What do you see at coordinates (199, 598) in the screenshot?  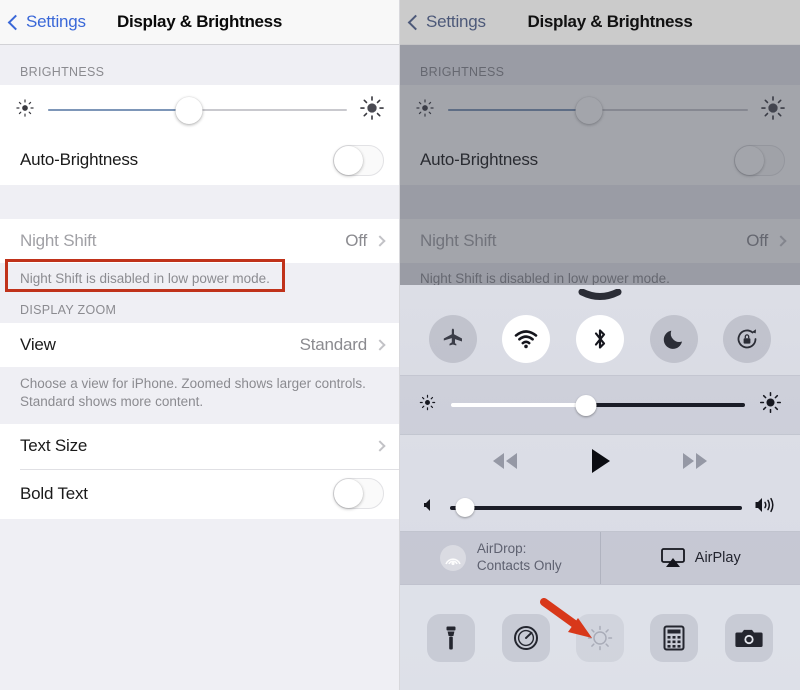 I see `bottom-gap` at bounding box center [199, 598].